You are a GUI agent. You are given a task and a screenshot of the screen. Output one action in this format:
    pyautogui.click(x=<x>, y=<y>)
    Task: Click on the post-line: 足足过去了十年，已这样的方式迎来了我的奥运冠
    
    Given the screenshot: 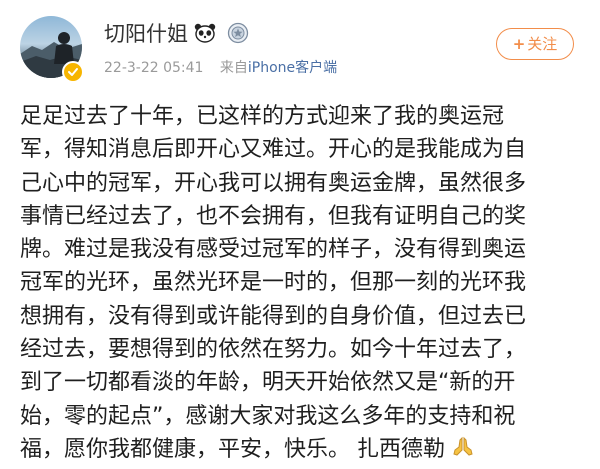 What is the action you would take?
    pyautogui.click(x=262, y=116)
    